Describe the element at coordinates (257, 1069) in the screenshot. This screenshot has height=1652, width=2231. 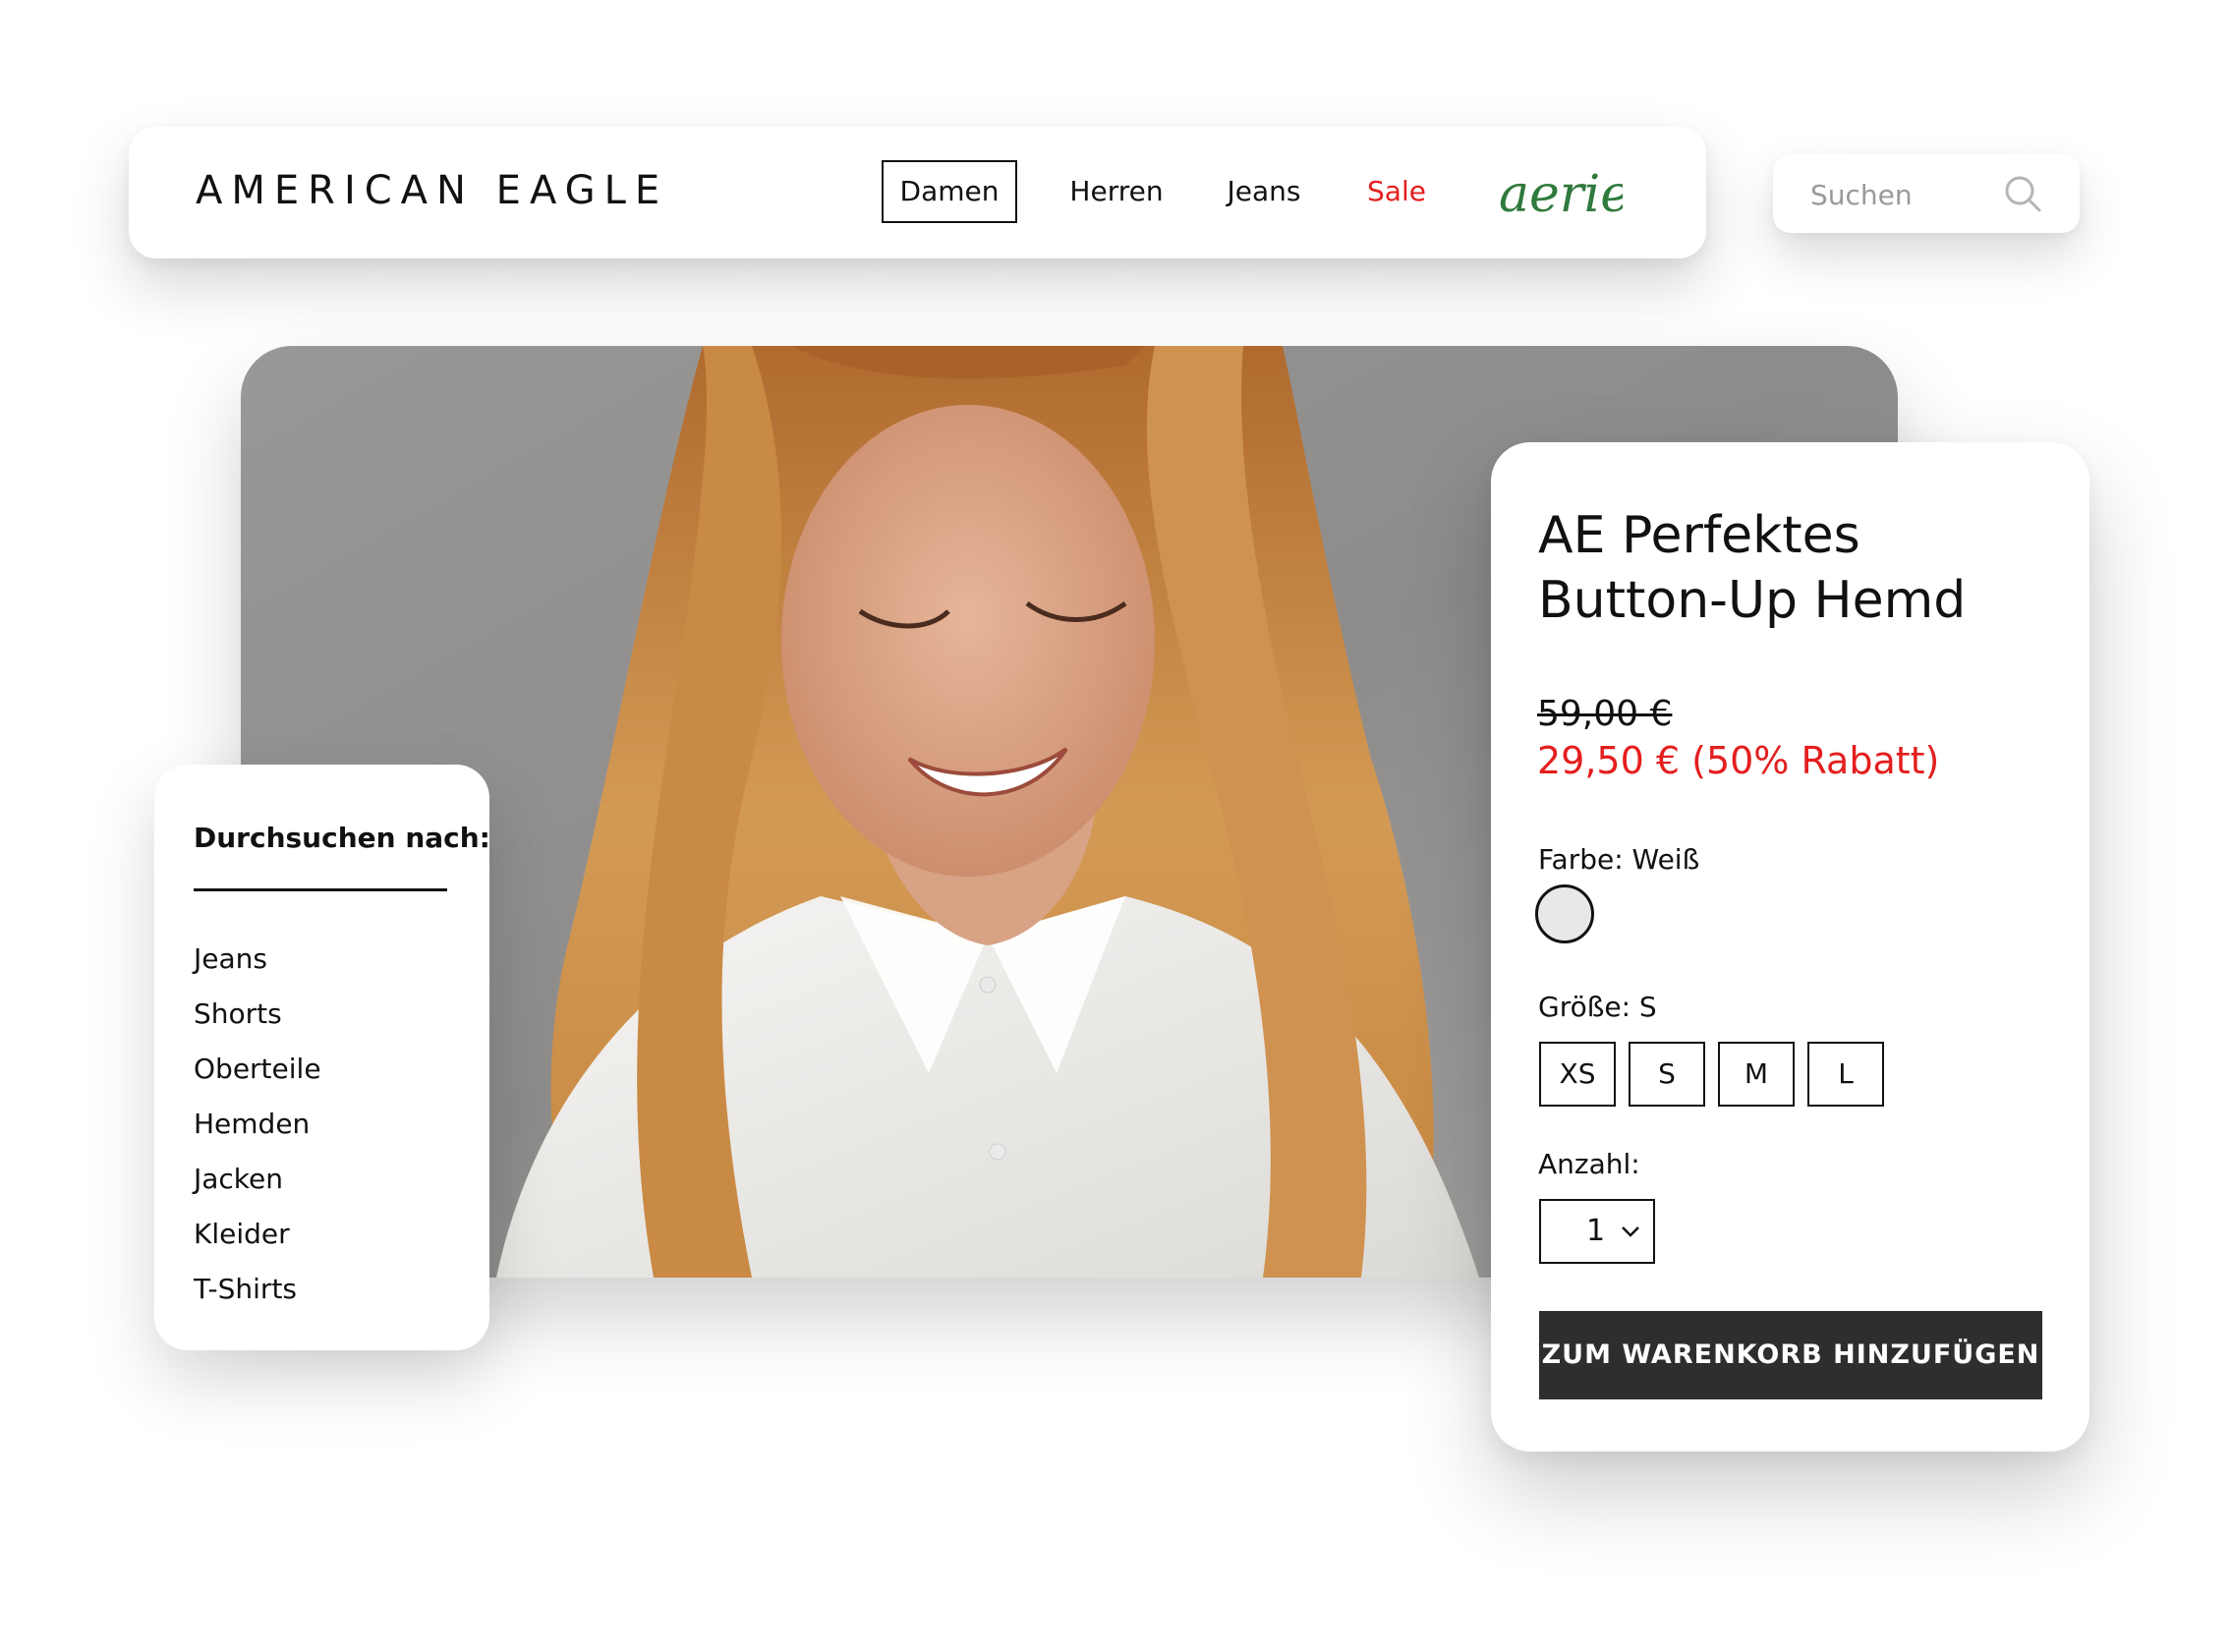
I see `sidebar-item-oberteile: Oberteile` at that location.